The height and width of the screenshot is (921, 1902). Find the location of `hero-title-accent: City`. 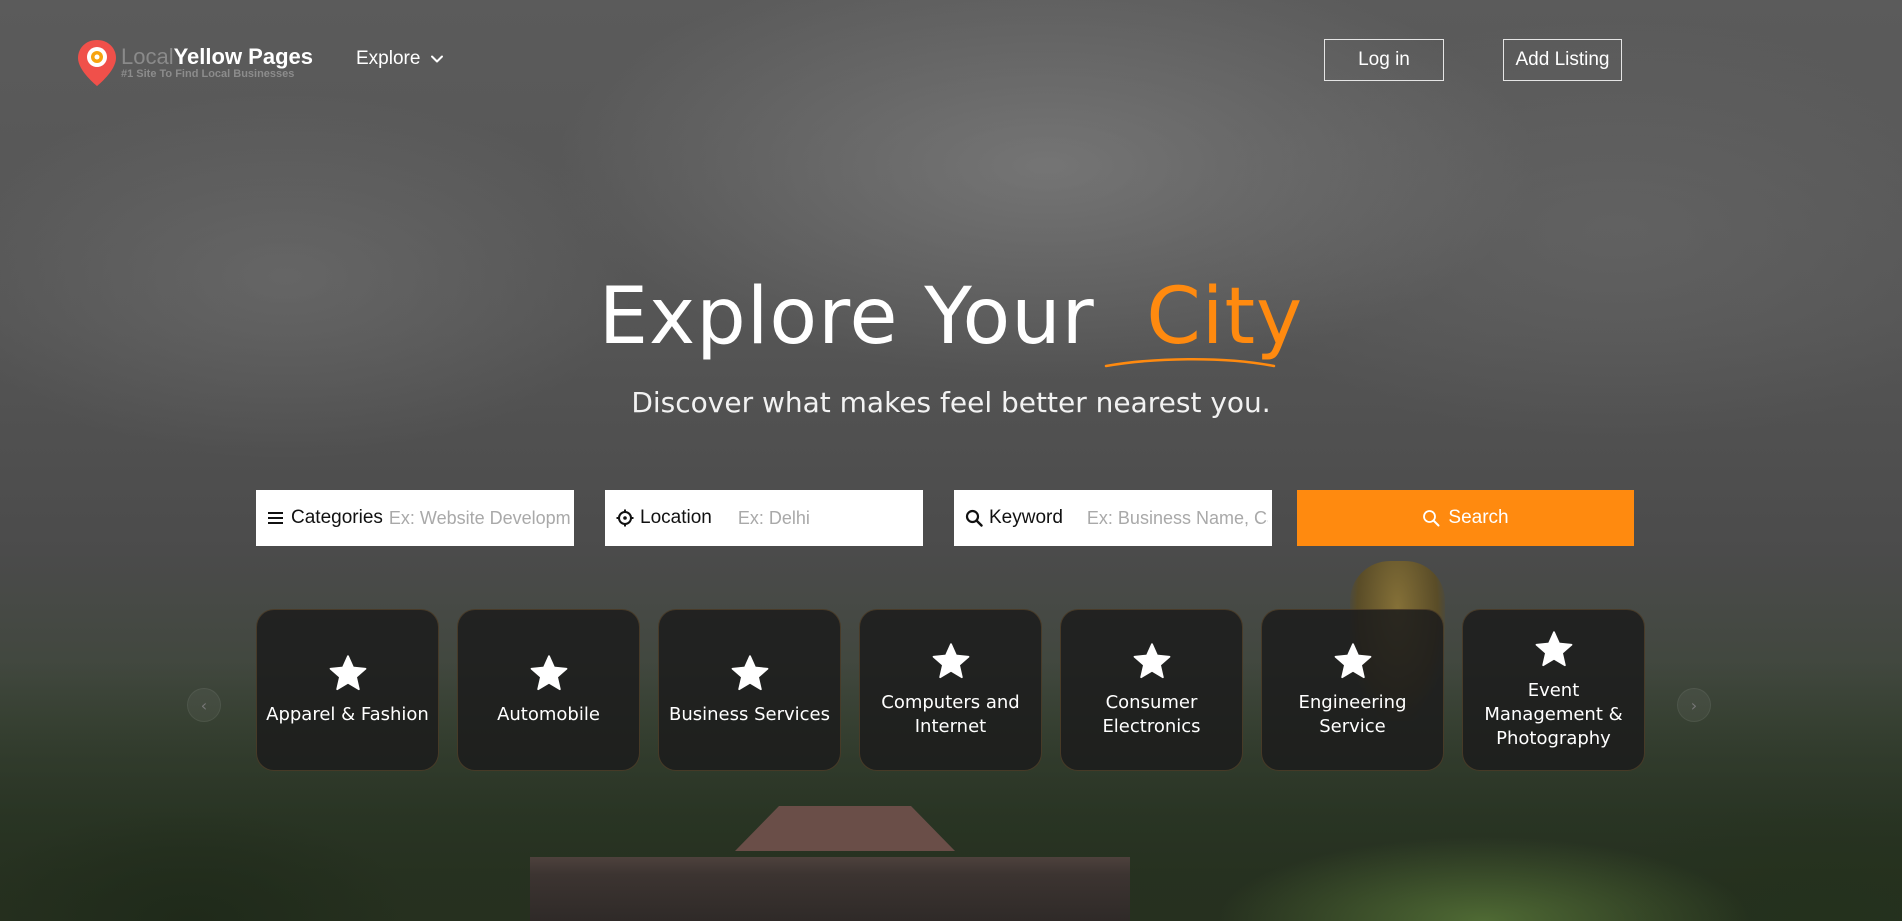

hero-title-accent: City is located at coordinates (1225, 317).